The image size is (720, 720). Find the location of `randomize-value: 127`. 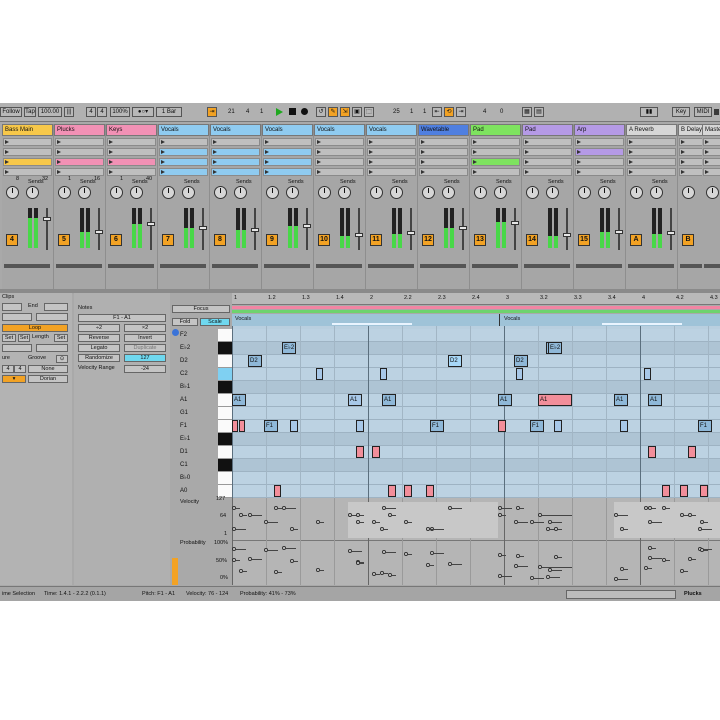

randomize-value: 127 is located at coordinates (145, 358).